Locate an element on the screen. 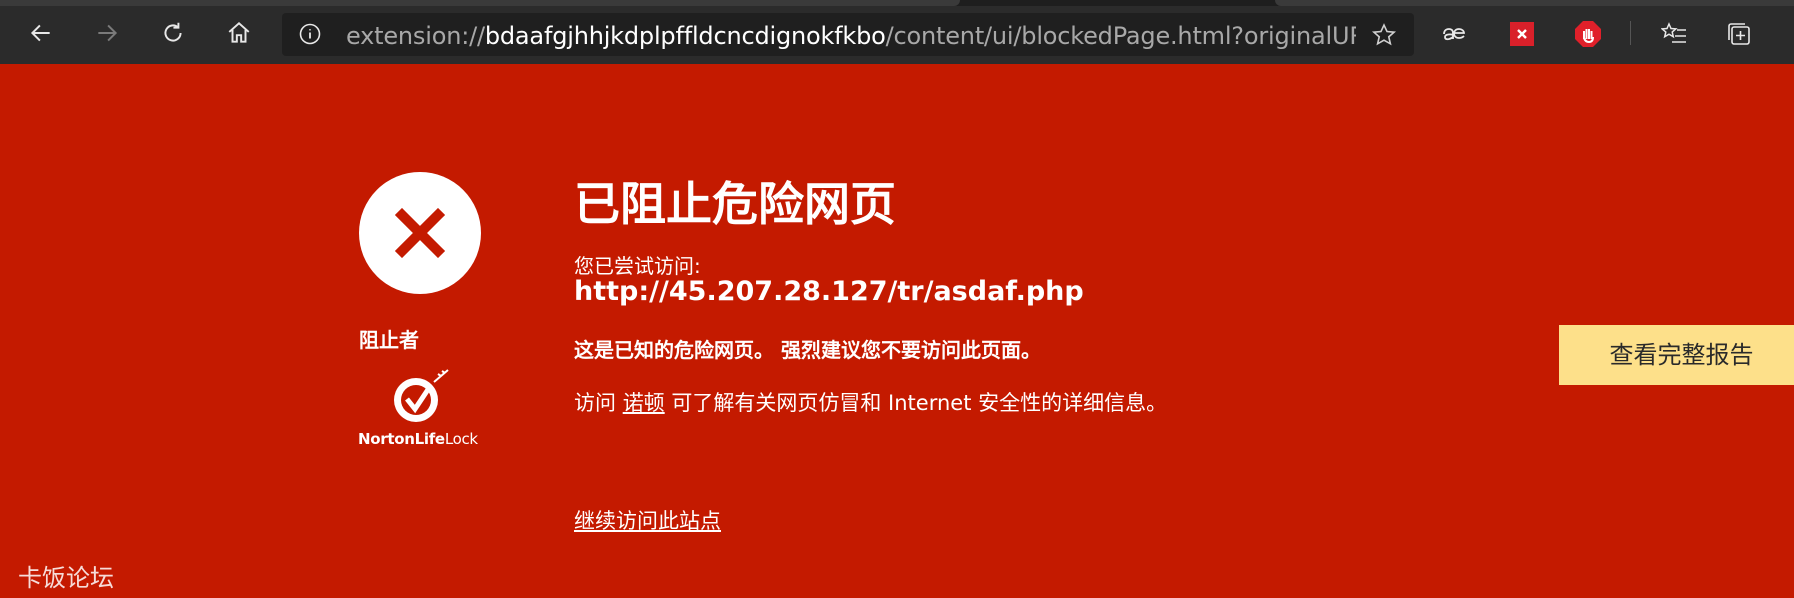 The width and height of the screenshot is (1794, 598). home-button is located at coordinates (239, 33).